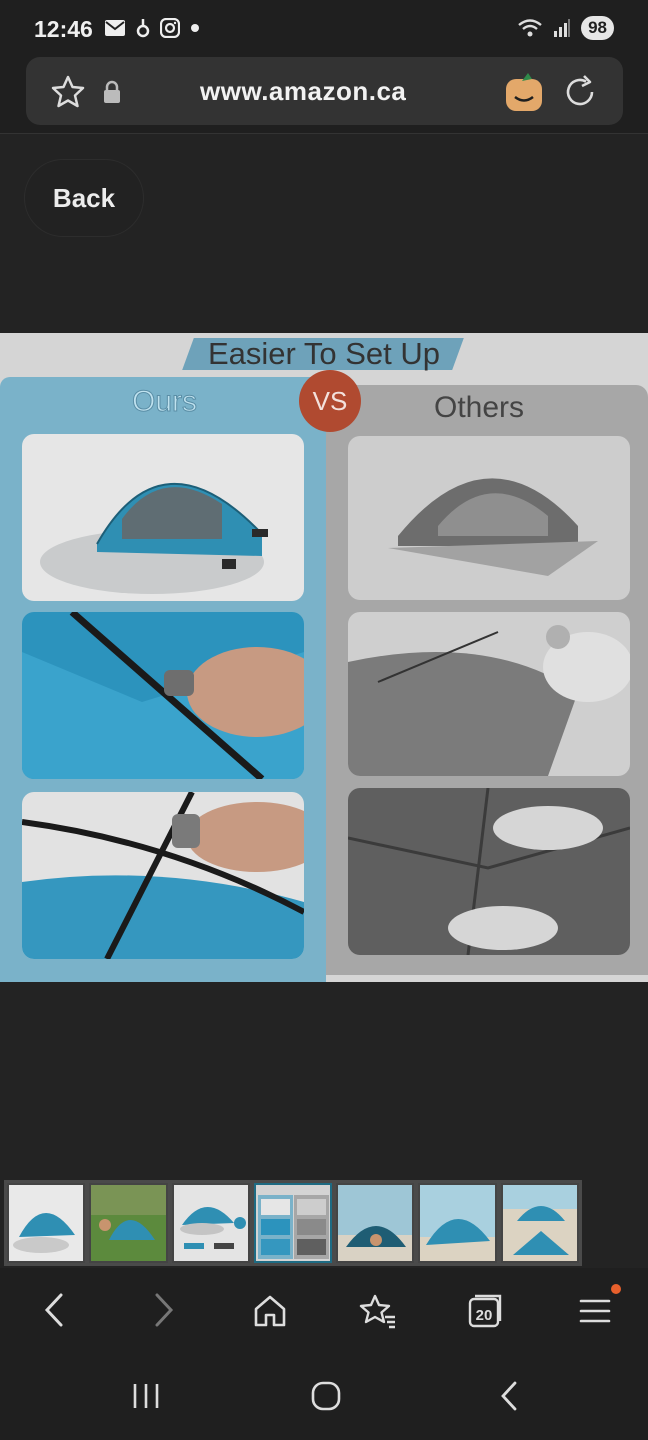 The image size is (648, 1440). I want to click on signal-icon, so click(562, 28).